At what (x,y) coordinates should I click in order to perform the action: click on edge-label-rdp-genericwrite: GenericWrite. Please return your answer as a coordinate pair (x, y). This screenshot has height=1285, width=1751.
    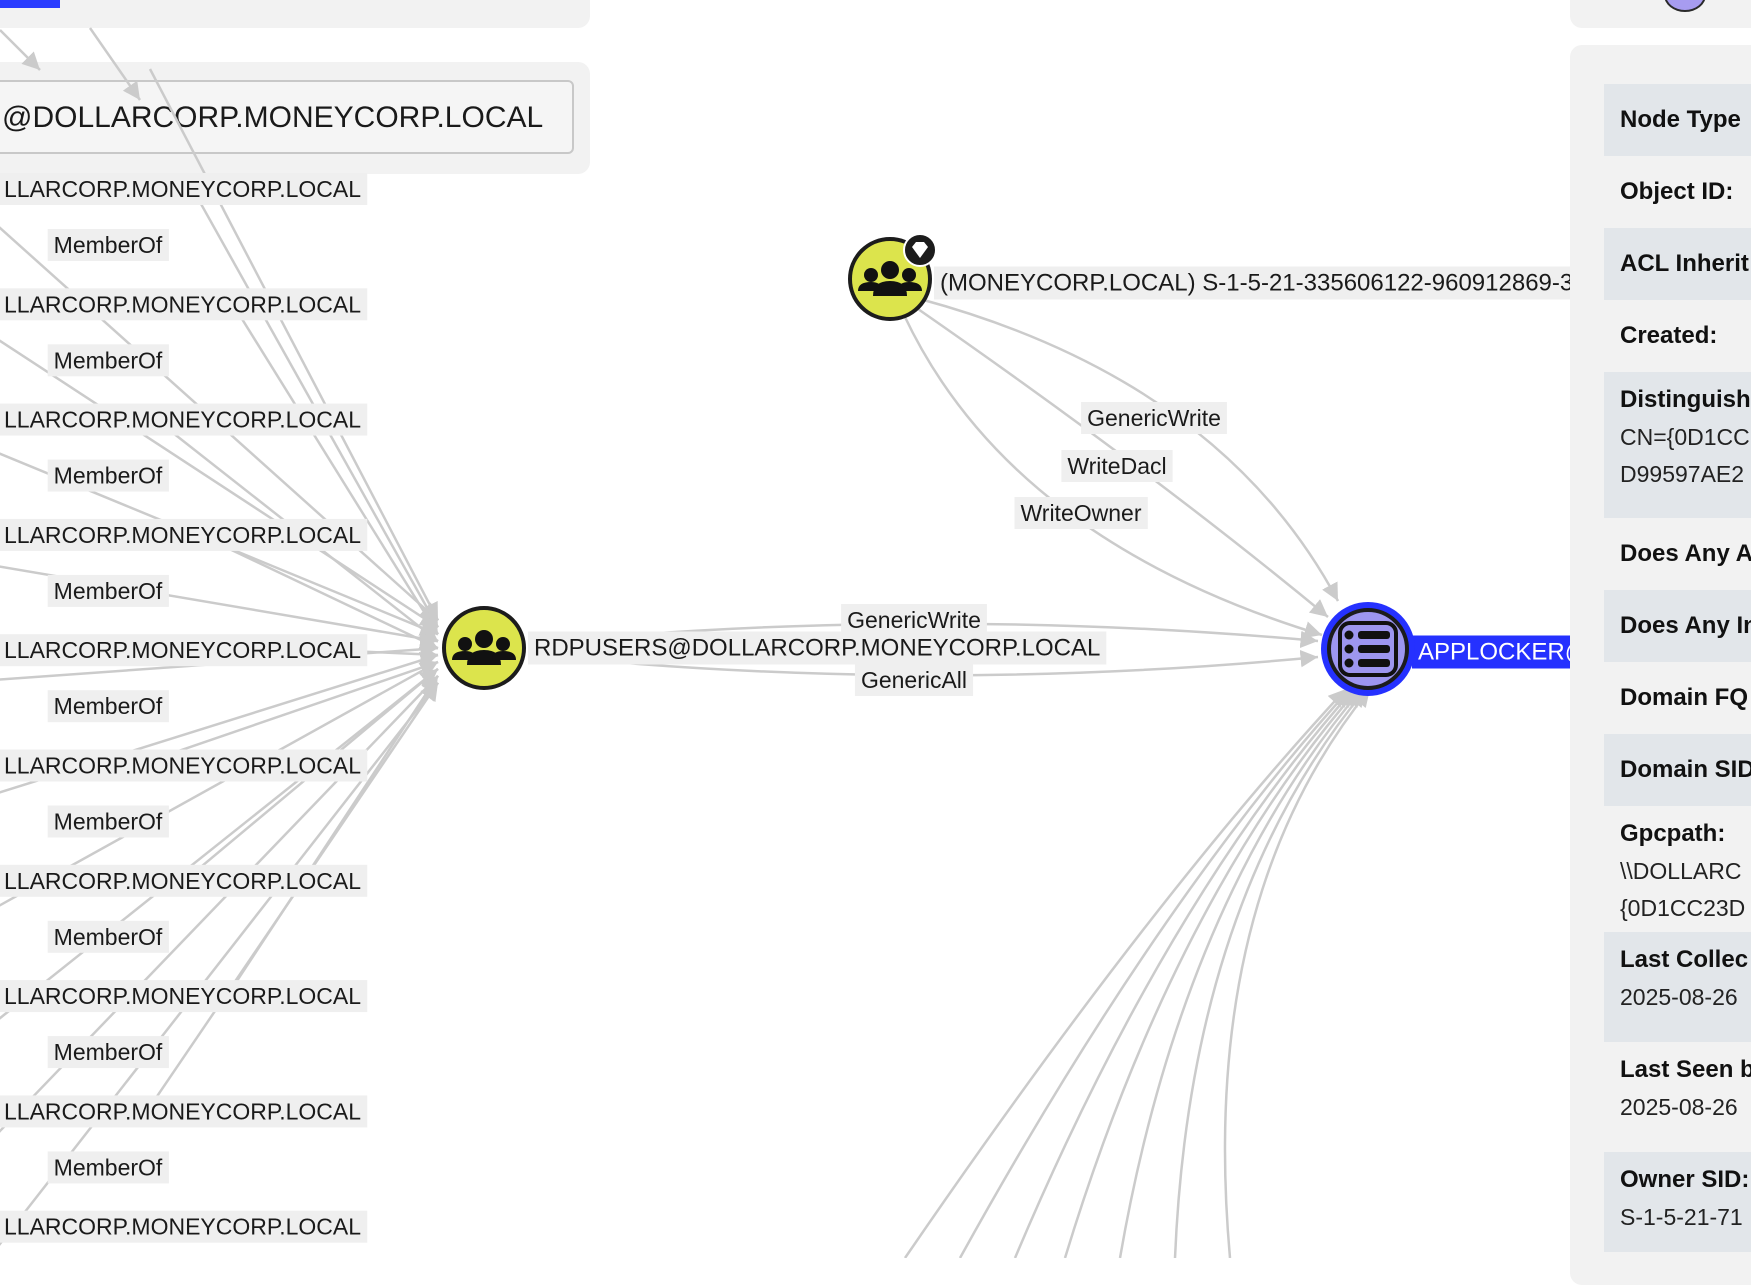
    Looking at the image, I should click on (914, 620).